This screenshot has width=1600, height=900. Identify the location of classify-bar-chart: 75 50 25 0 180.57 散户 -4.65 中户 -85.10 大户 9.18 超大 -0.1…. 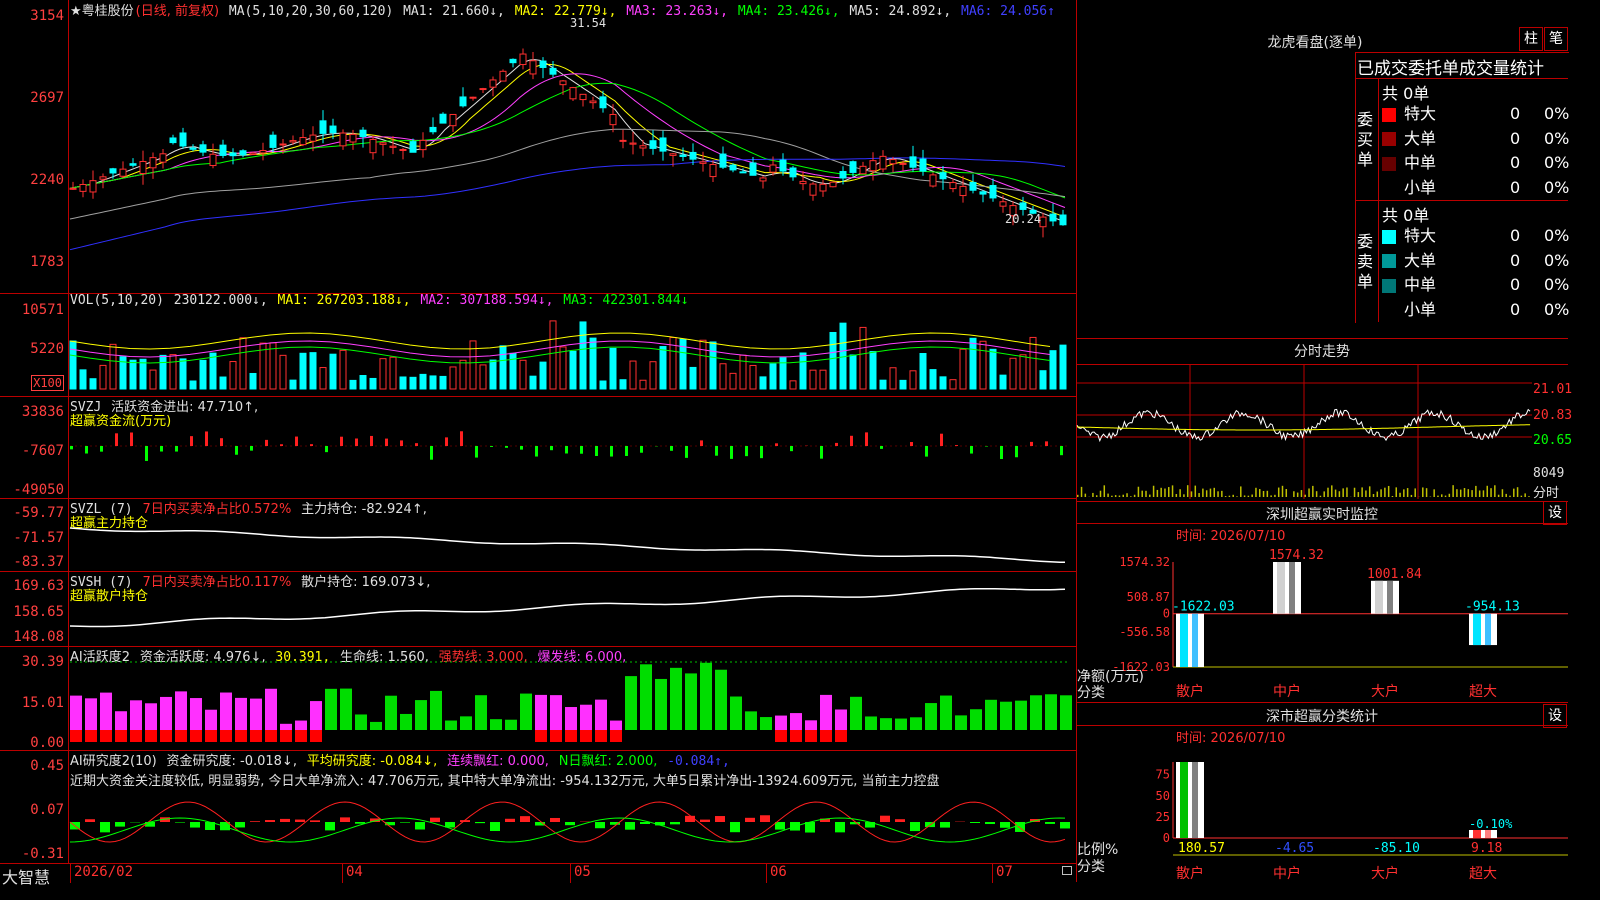
(1322, 811).